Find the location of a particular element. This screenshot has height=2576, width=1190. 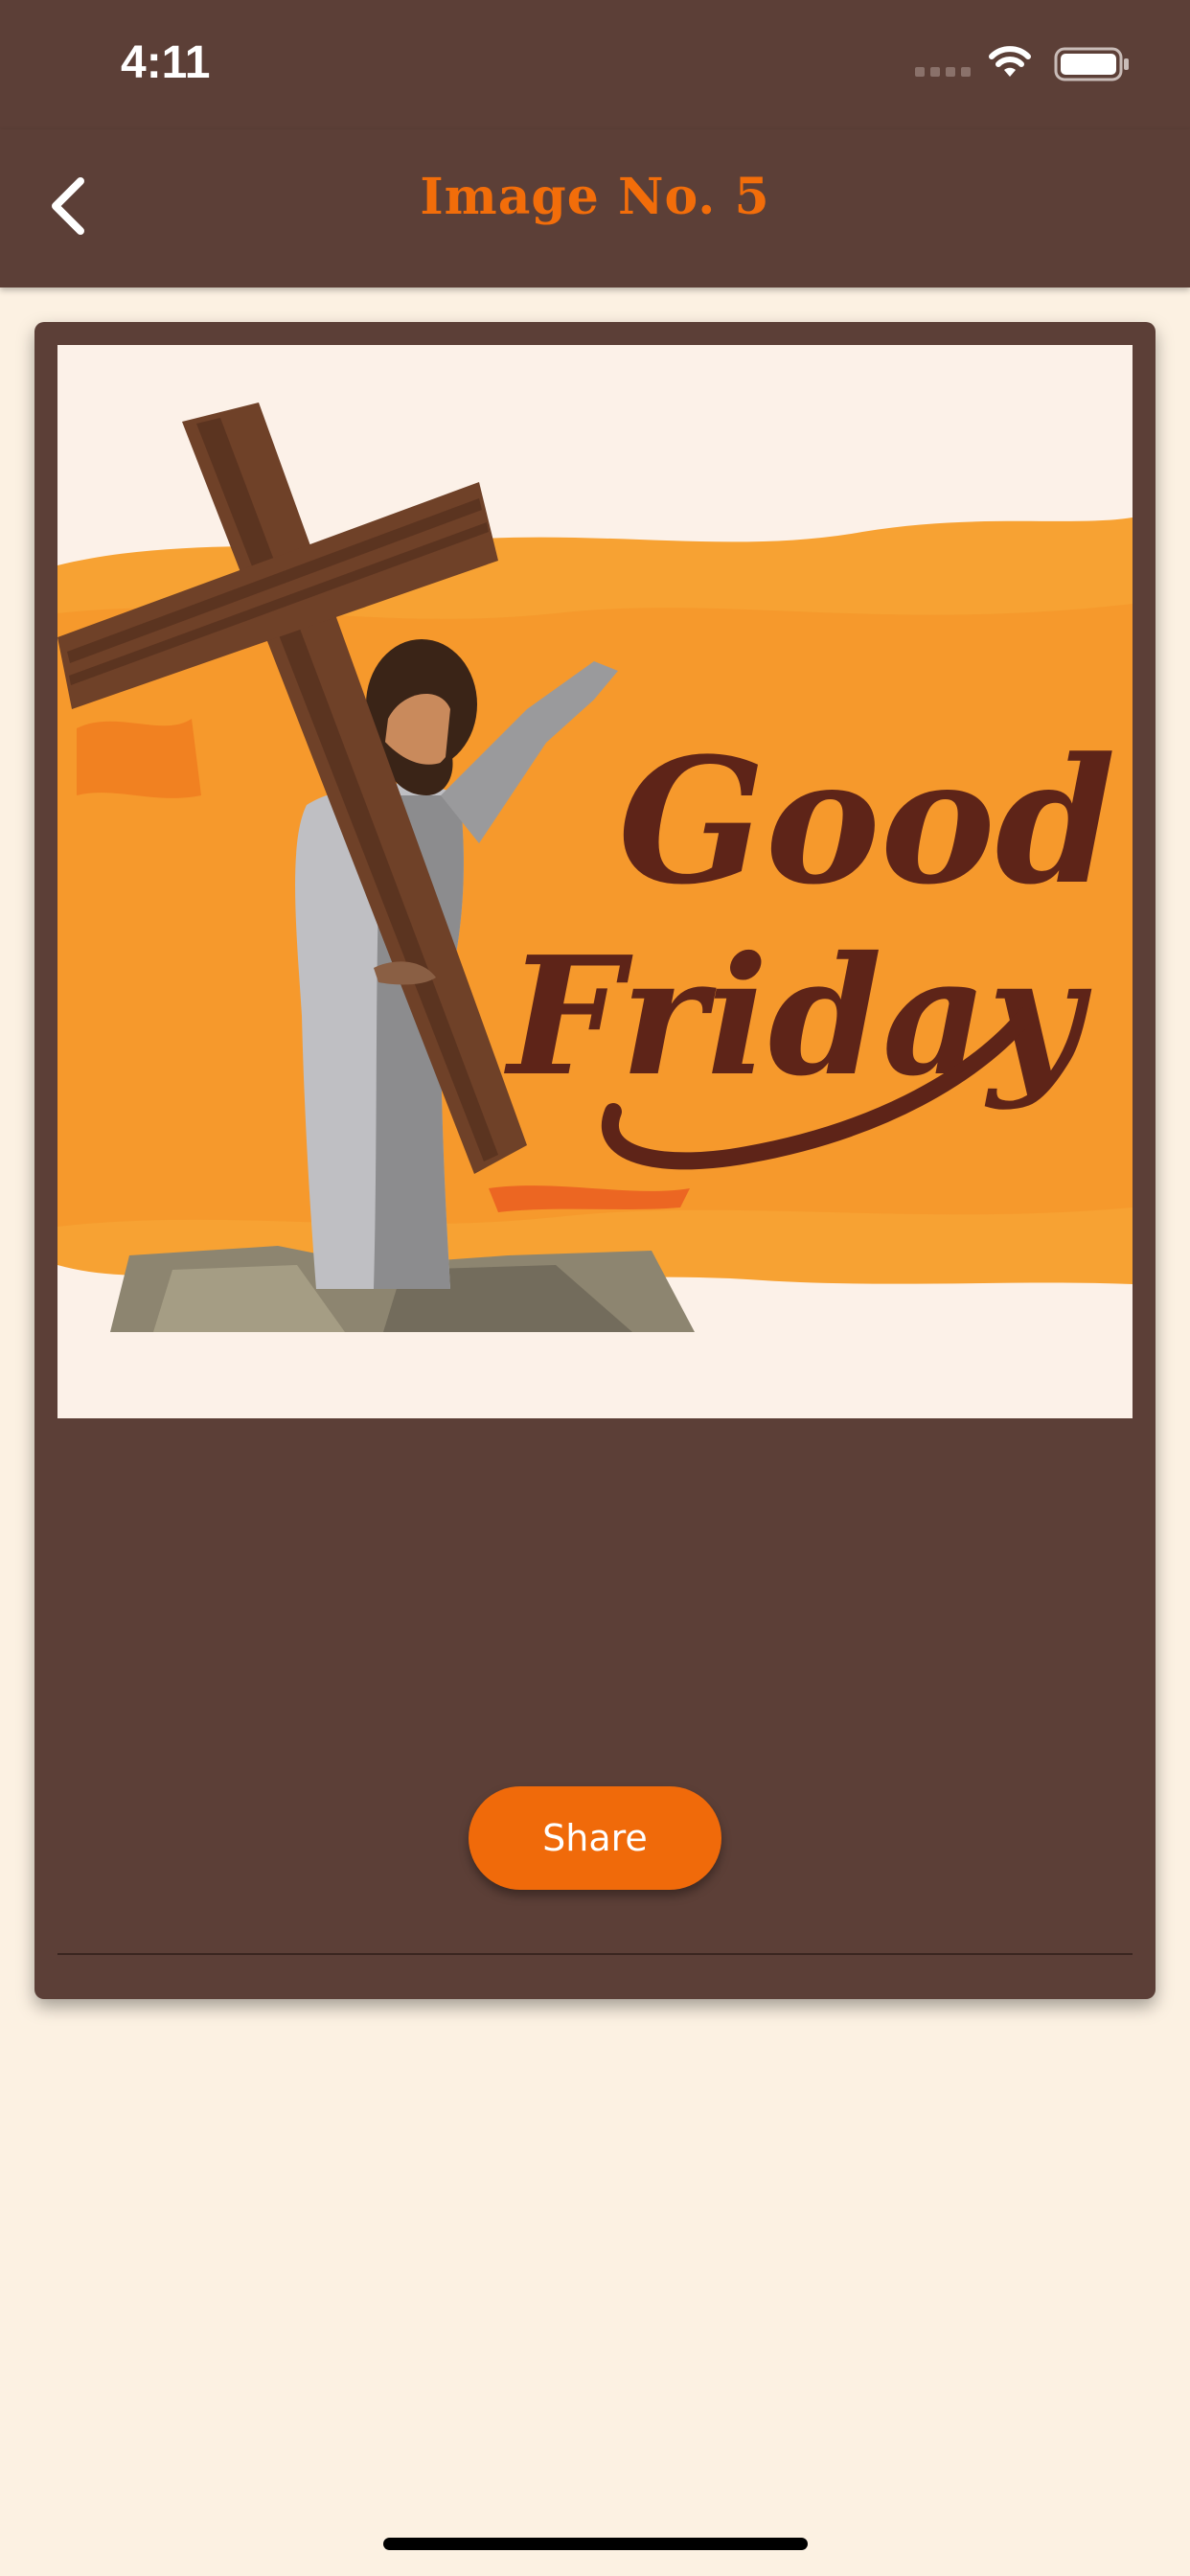

share-button: Share is located at coordinates (595, 1838).